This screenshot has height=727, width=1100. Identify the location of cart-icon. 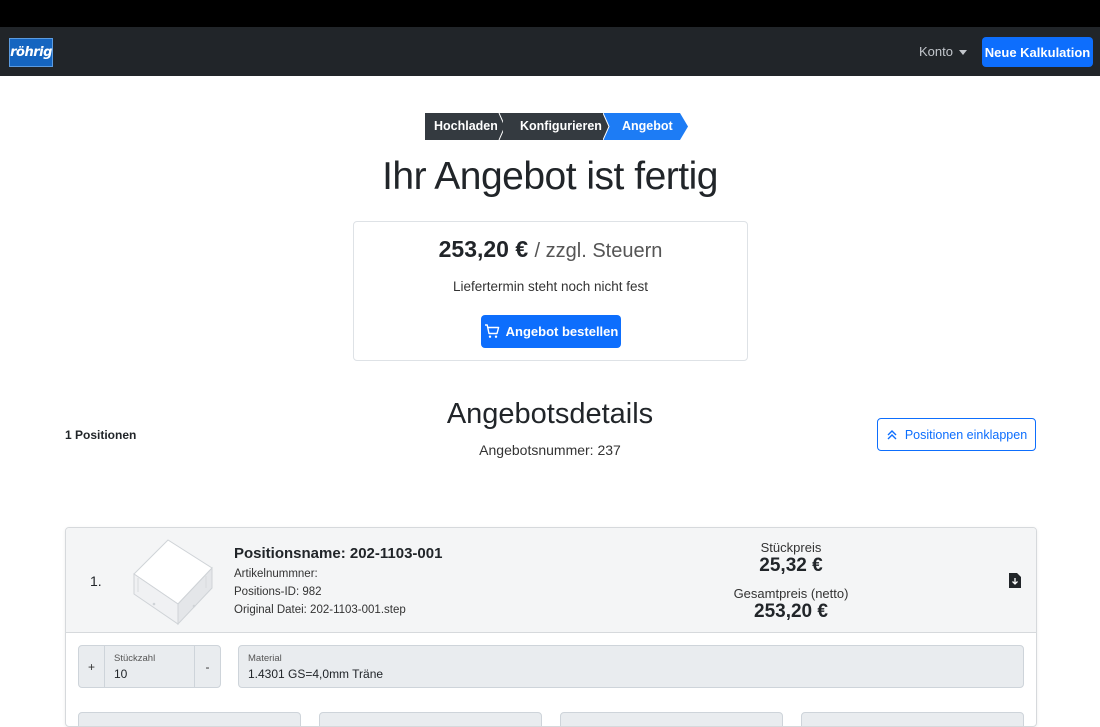
(491, 331).